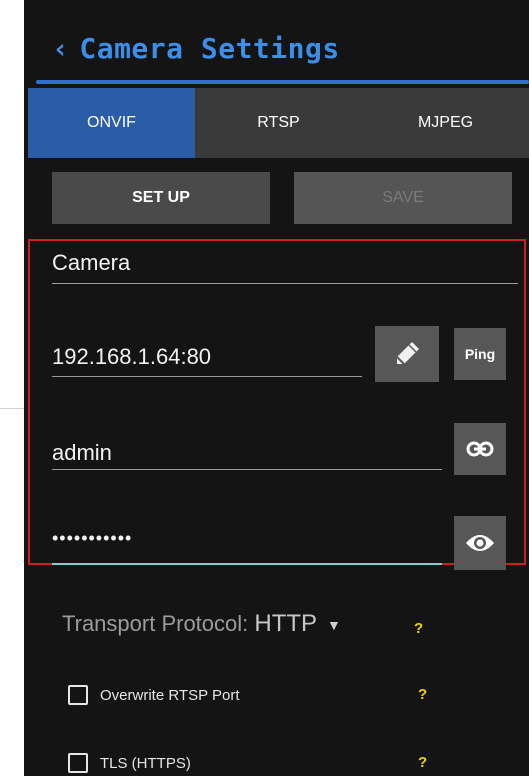 The image size is (529, 776). Describe the element at coordinates (61, 48) in the screenshot. I see `back-chevron-icon: ‹` at that location.